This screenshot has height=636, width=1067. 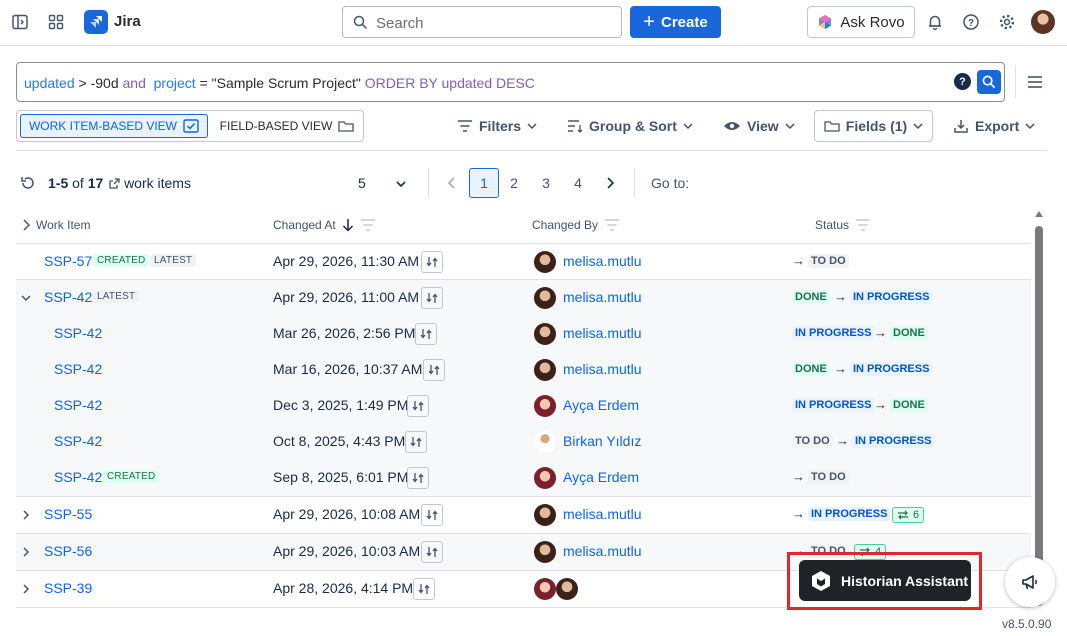 I want to click on jql-token: ORDER BY, so click(x=401, y=83).